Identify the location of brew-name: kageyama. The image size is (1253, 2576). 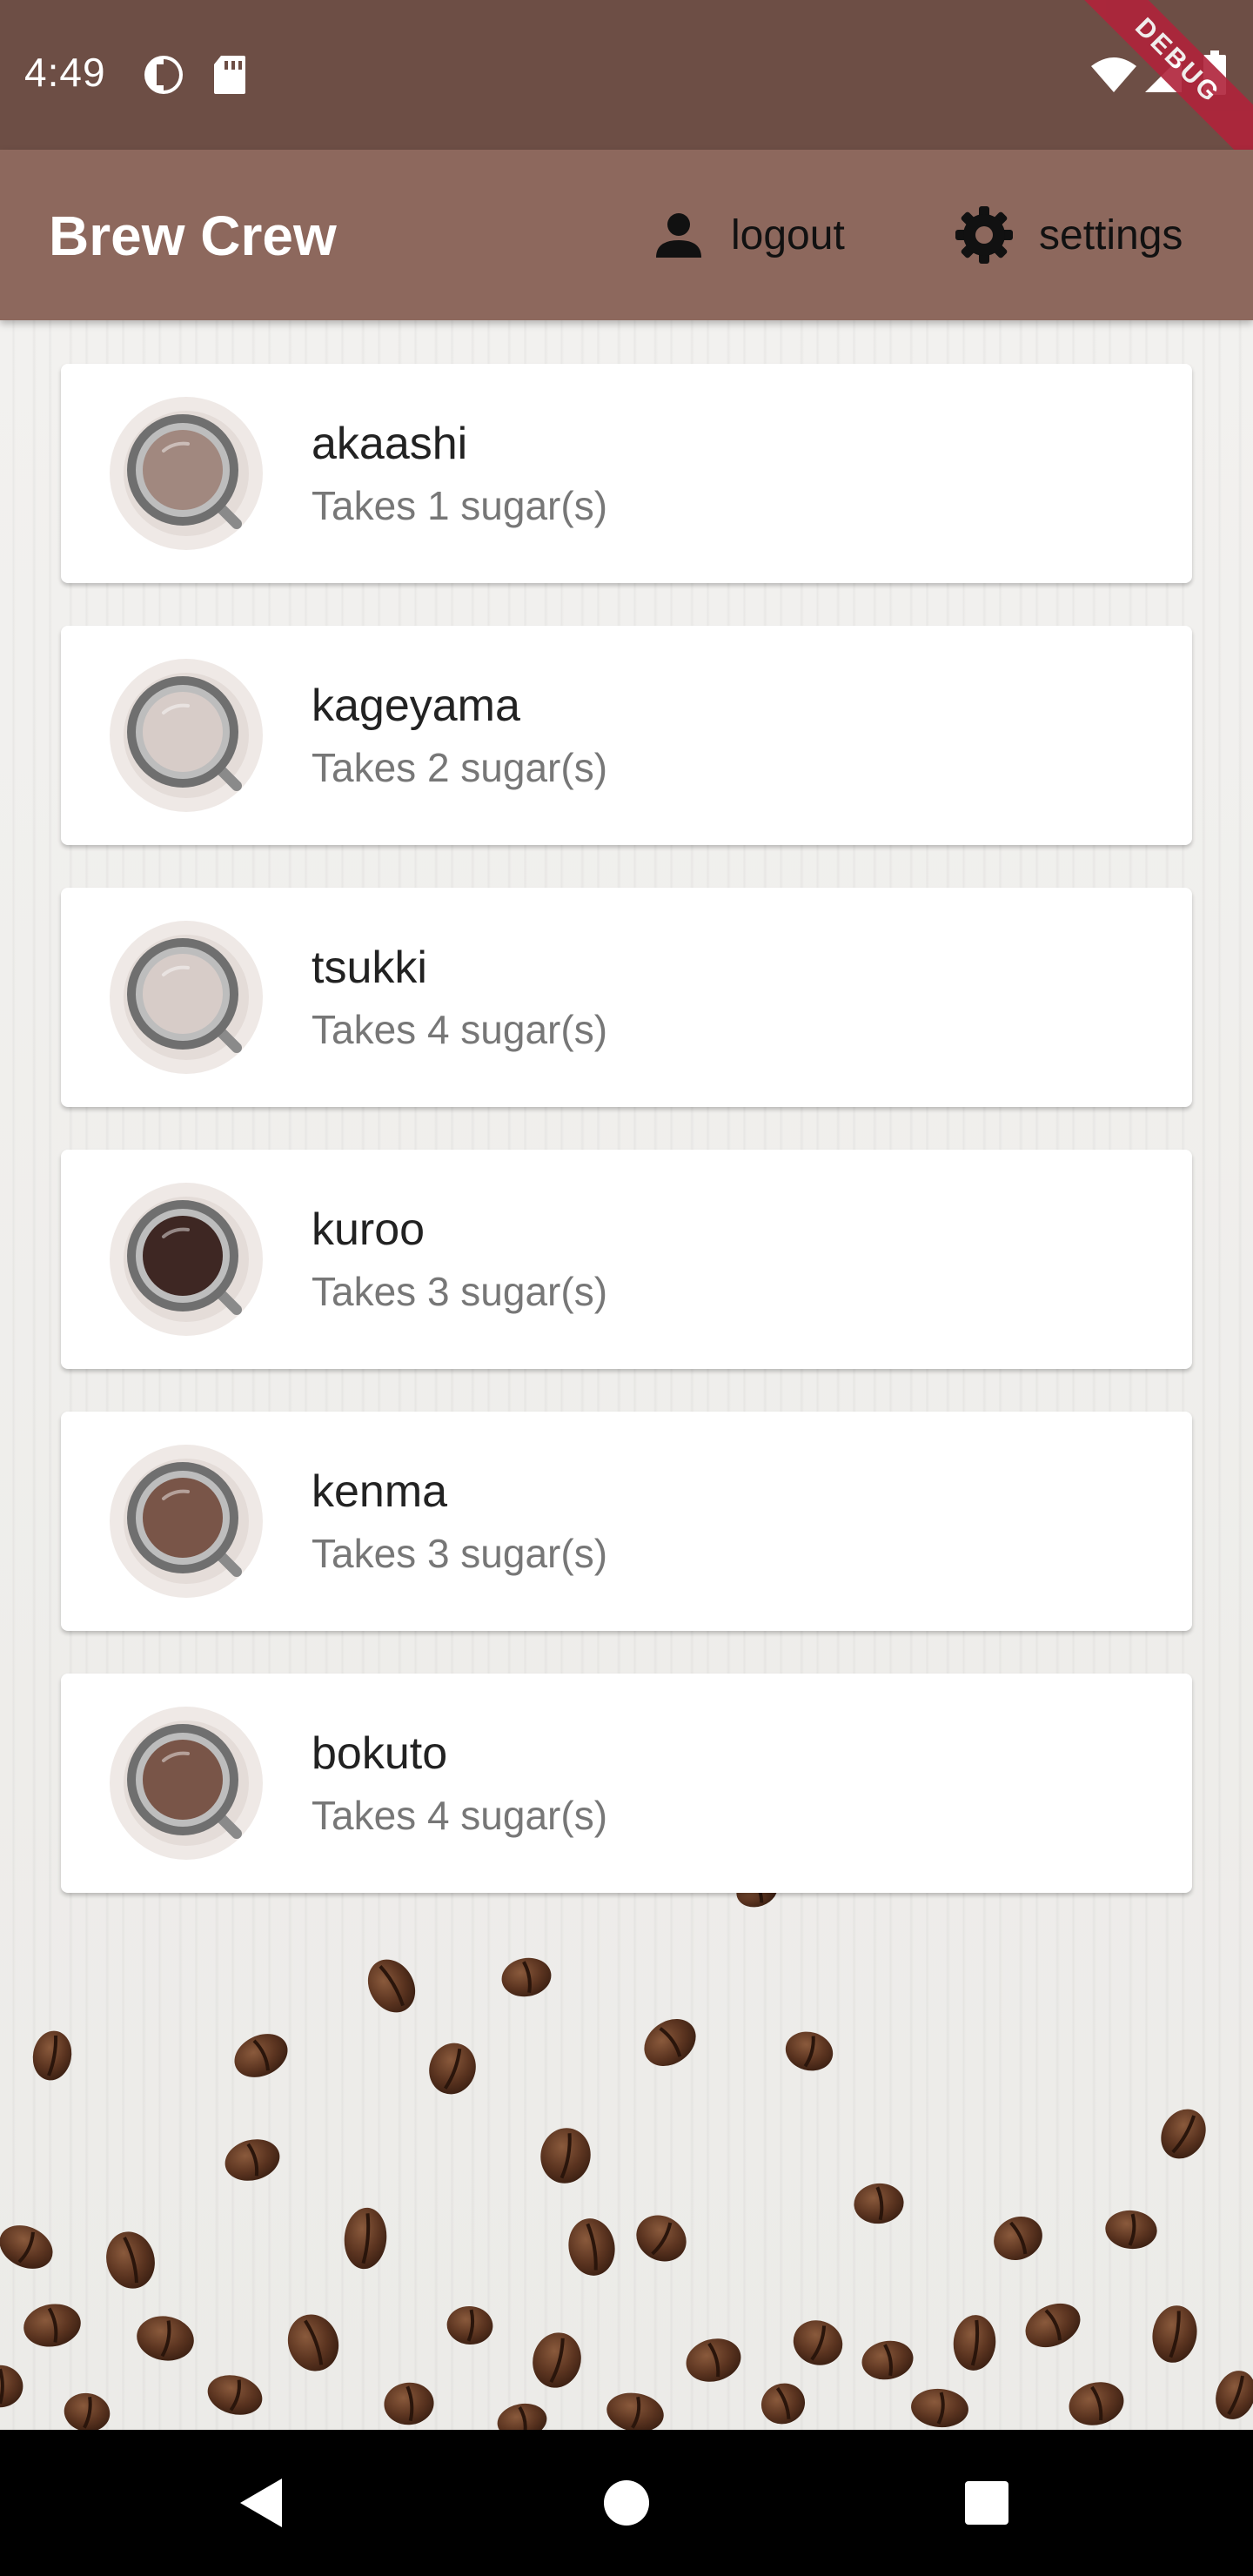
(416, 706).